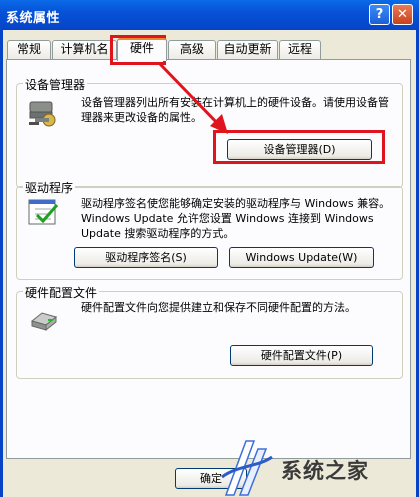  What do you see at coordinates (325, 471) in the screenshot?
I see `watermark-text: 系统之家` at bounding box center [325, 471].